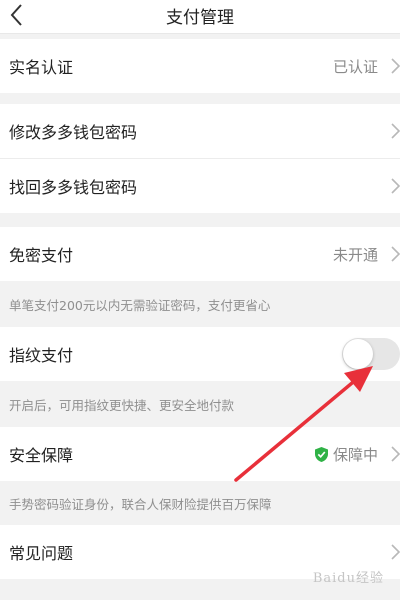 Image resolution: width=400 pixels, height=600 pixels. I want to click on top-bar: 支付管理, so click(200, 17).